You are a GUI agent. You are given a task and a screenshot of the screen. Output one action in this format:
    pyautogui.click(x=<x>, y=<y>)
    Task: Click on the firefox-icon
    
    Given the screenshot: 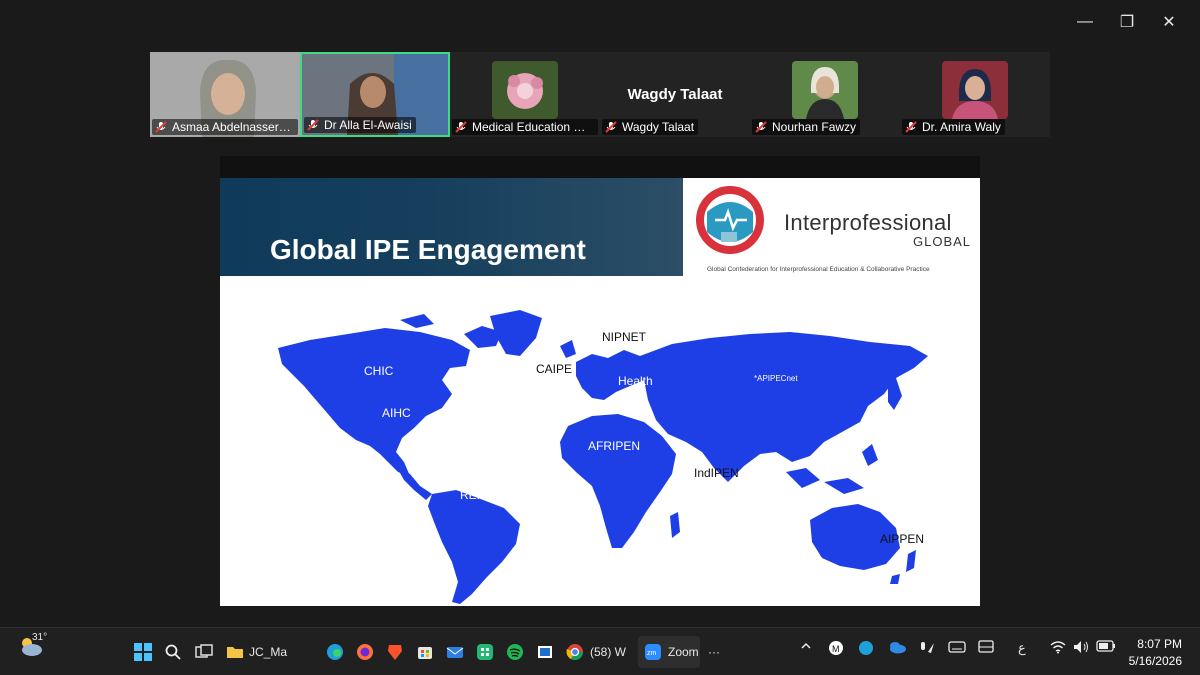 What is the action you would take?
    pyautogui.click(x=365, y=652)
    